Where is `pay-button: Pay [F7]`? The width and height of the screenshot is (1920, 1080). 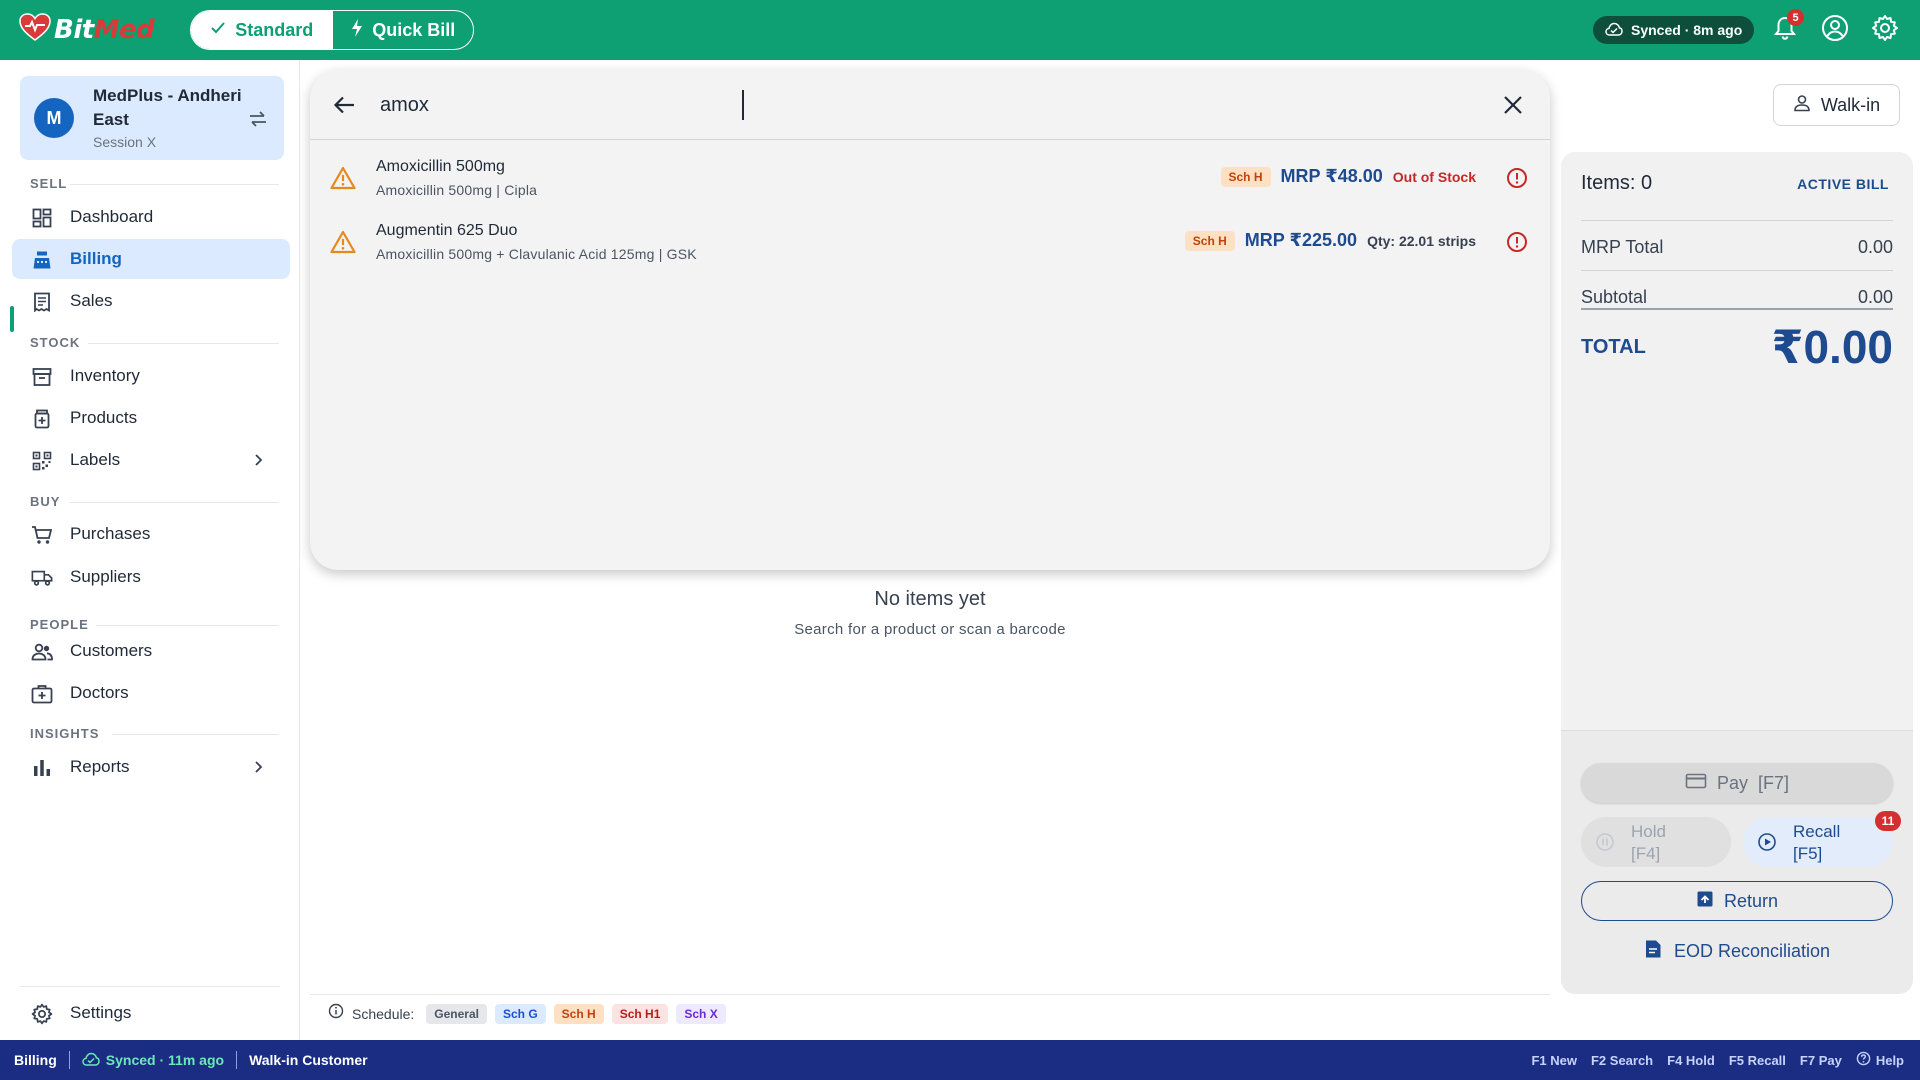
pay-button: Pay [F7] is located at coordinates (1737, 783).